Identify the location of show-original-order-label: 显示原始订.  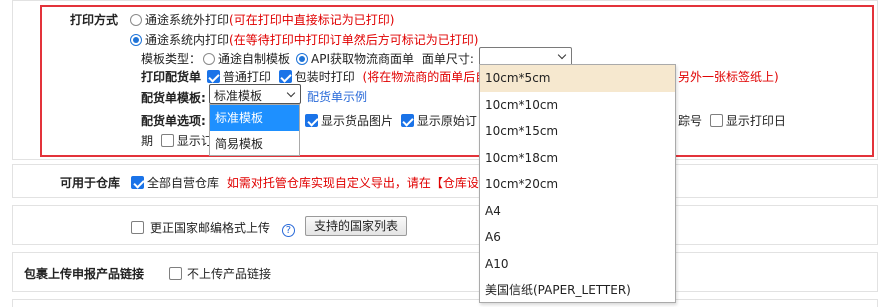
(446, 121).